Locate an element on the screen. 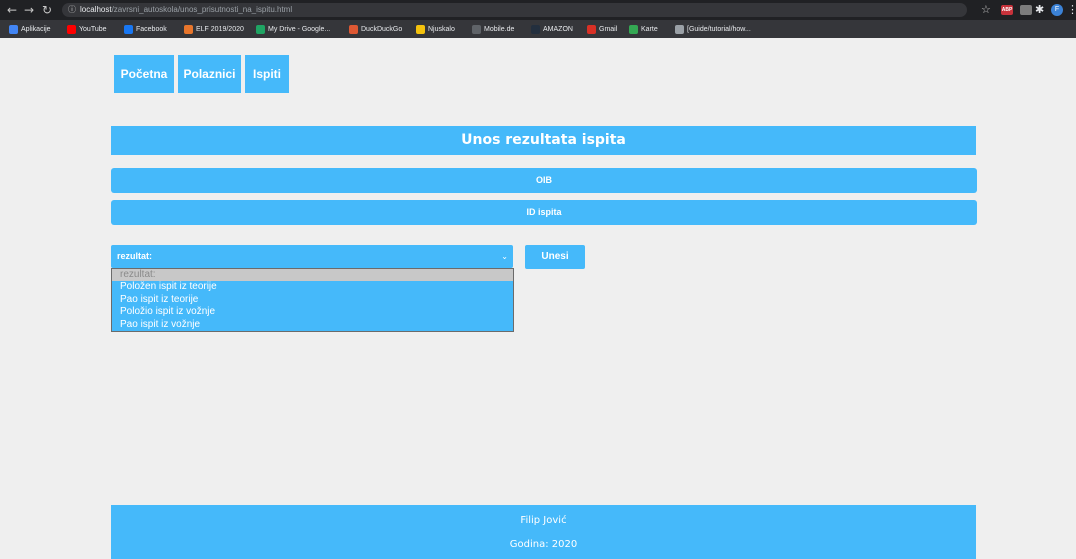 This screenshot has width=1076, height=559. dropdown-option: Pao ispit iz vožnje is located at coordinates (312, 325).